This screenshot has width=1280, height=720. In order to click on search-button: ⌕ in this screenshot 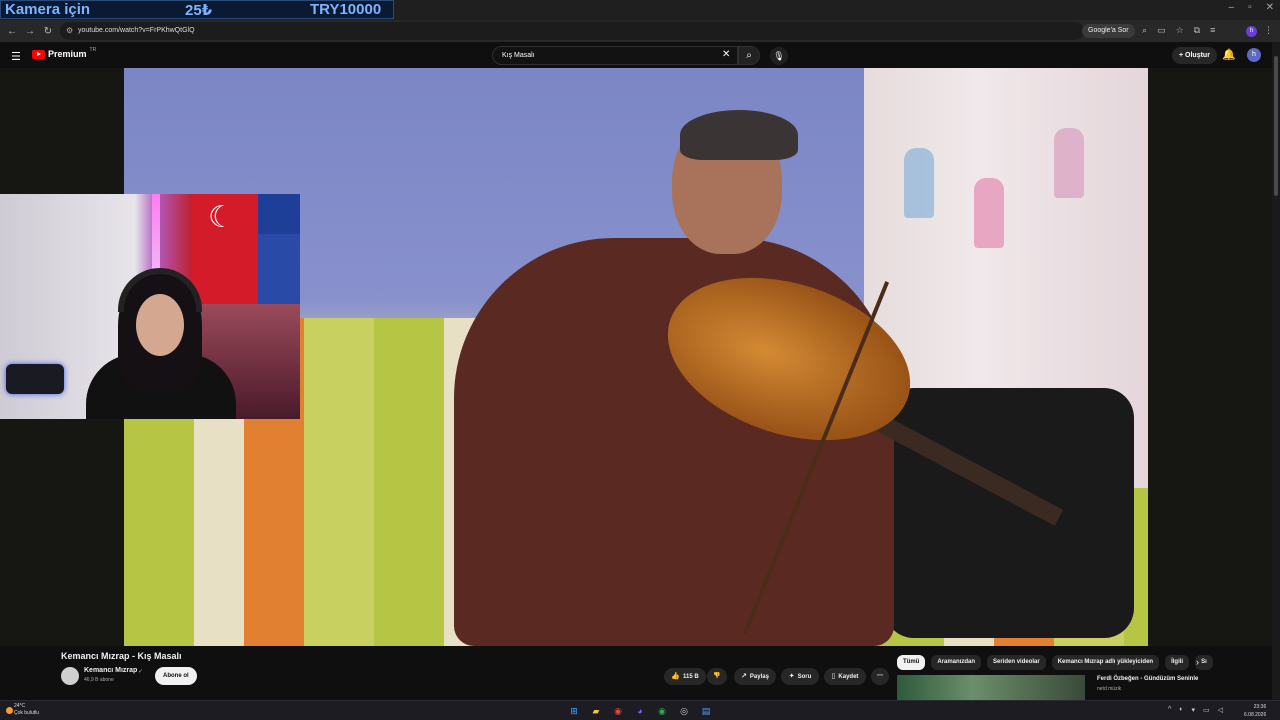, I will do `click(749, 55)`.